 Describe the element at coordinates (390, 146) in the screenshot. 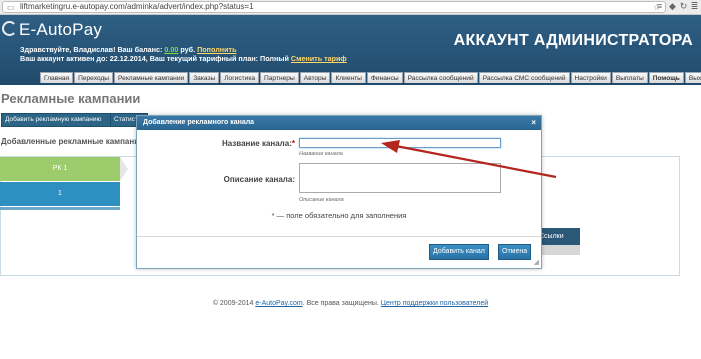

I see `arrow-head` at that location.